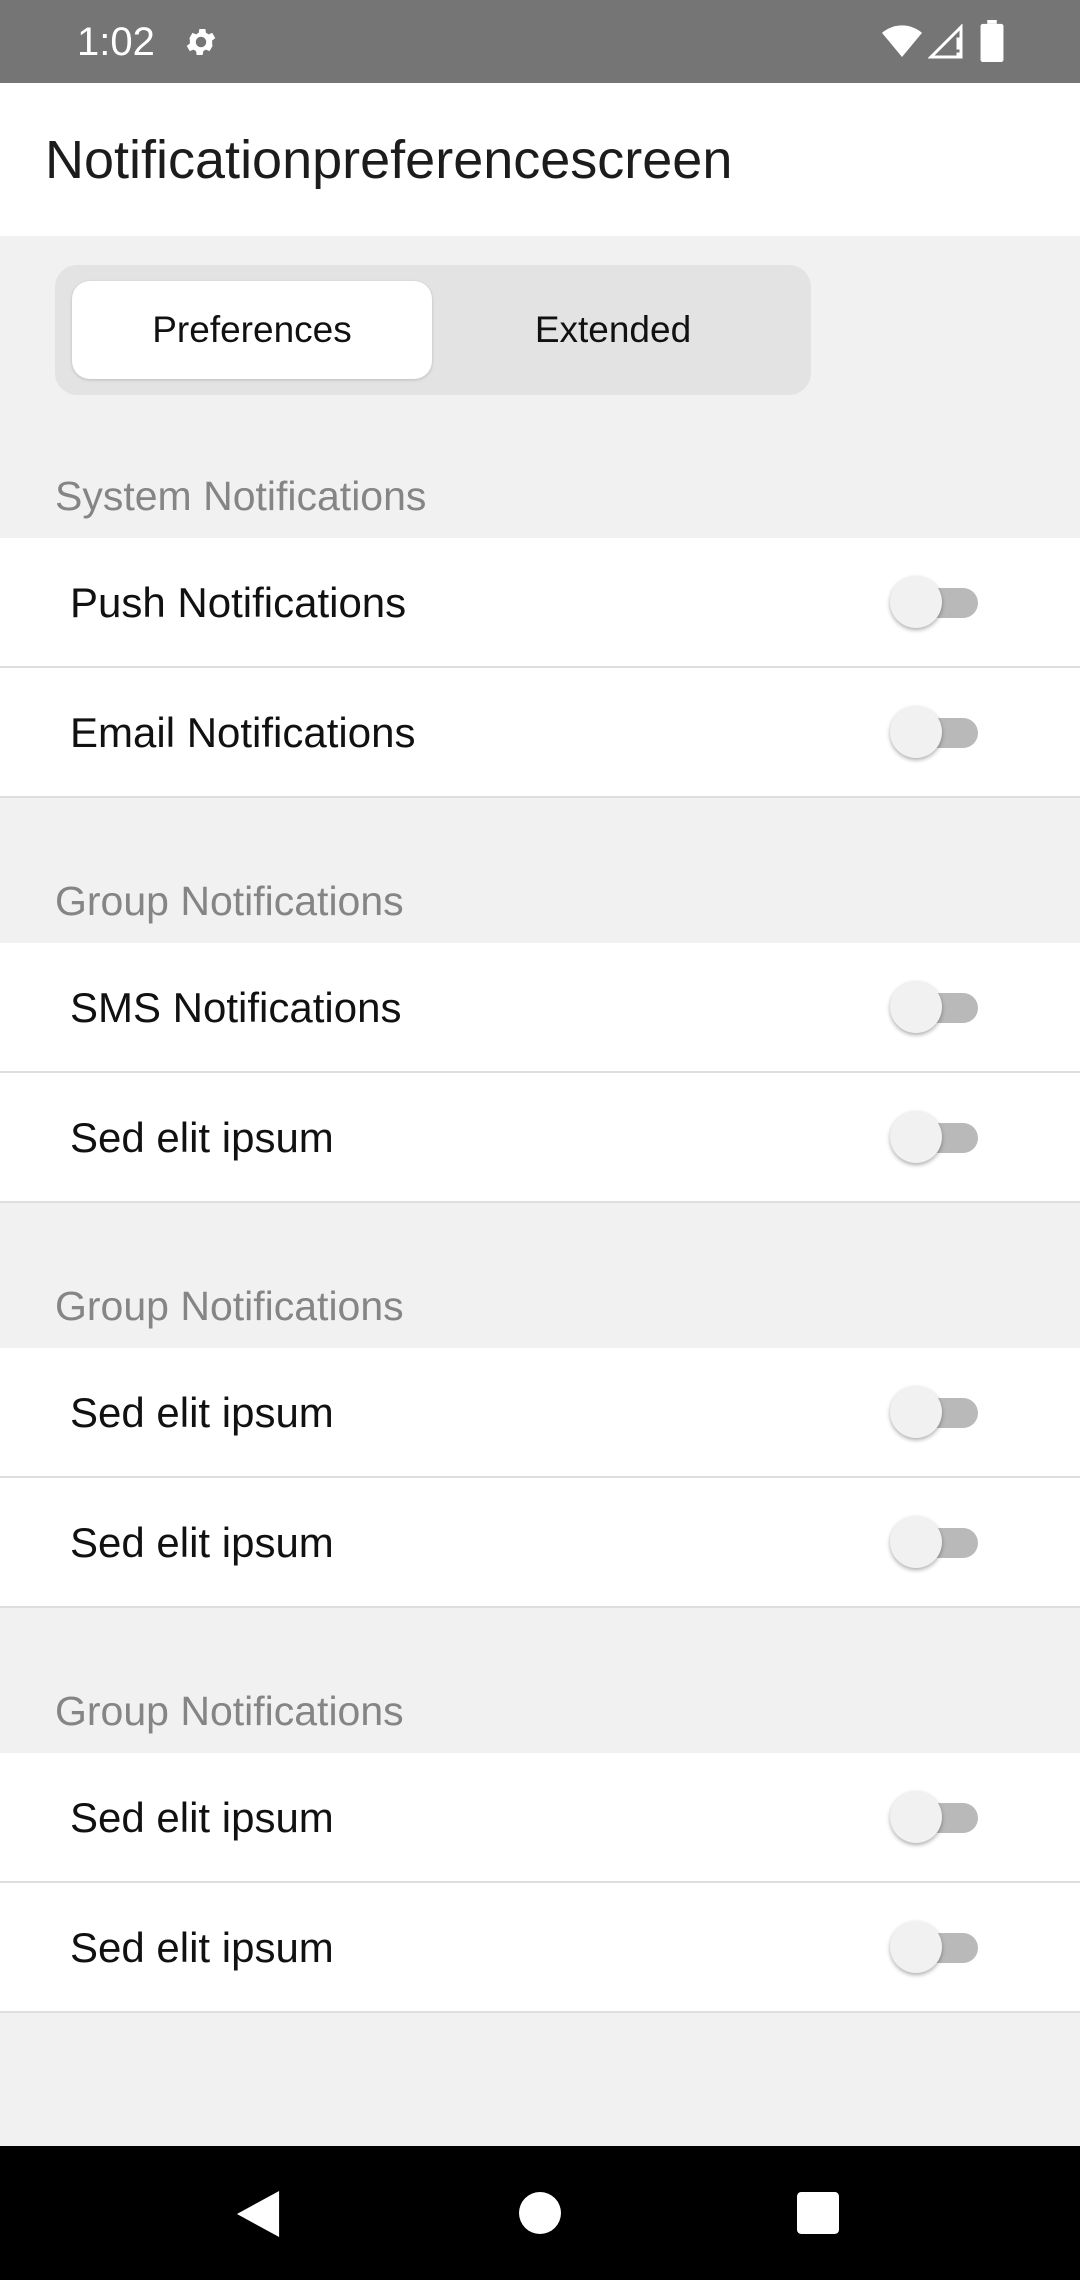 The image size is (1080, 2280). What do you see at coordinates (902, 41) in the screenshot?
I see `wifi-icon` at bounding box center [902, 41].